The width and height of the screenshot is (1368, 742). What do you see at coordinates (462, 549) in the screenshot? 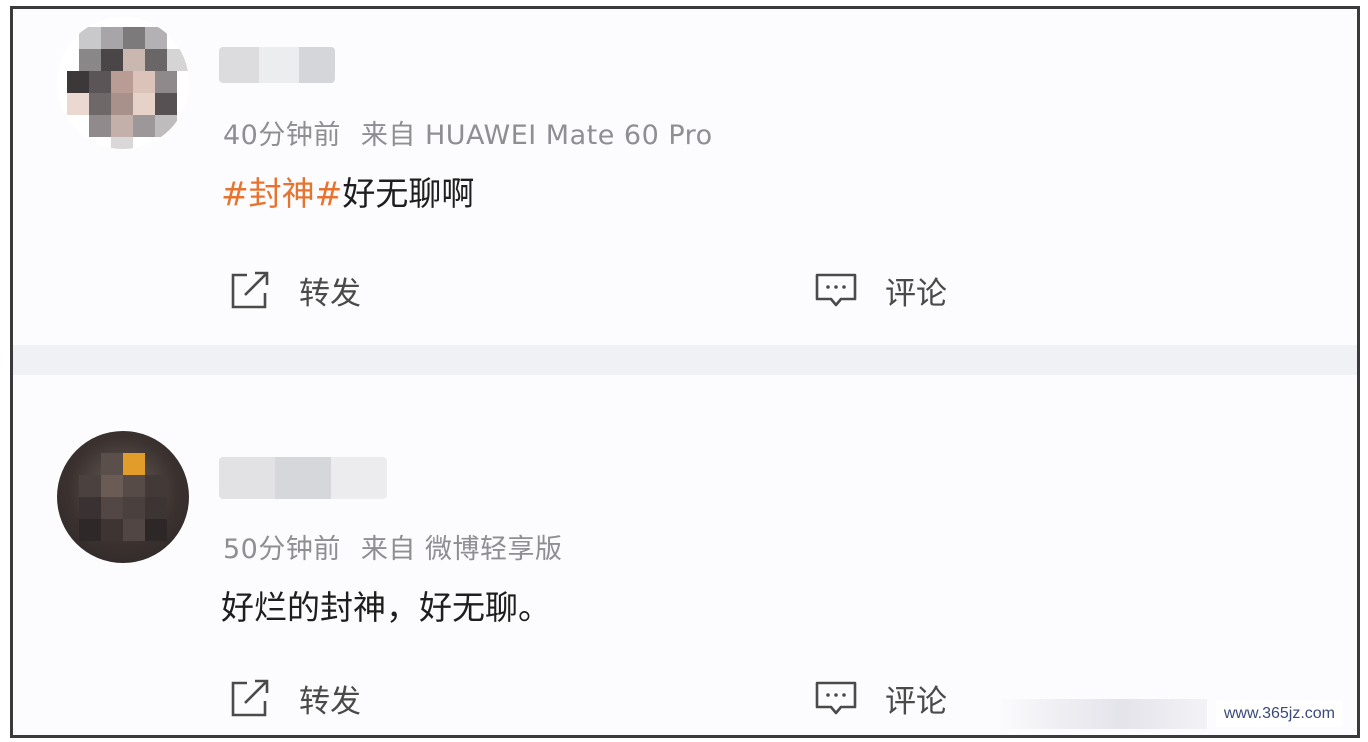
I see `post-source: 来自 微博轻享版` at bounding box center [462, 549].